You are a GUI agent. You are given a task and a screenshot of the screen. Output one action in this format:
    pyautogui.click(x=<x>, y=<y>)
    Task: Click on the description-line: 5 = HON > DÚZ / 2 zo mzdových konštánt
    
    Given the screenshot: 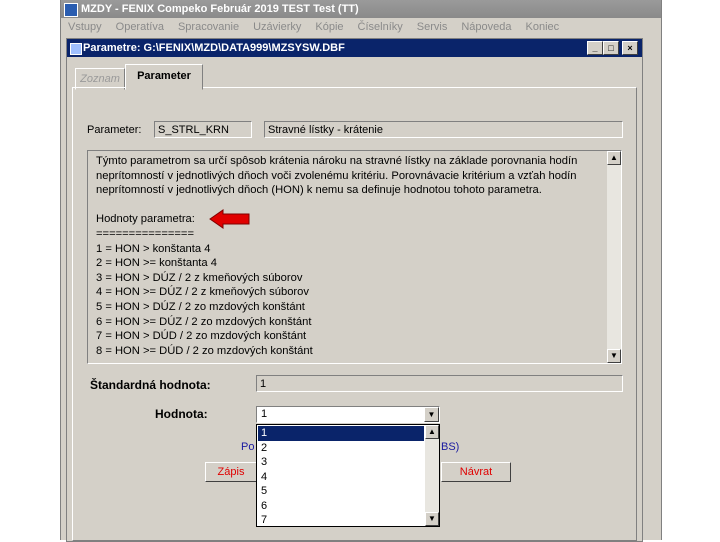 What is the action you would take?
    pyautogui.click(x=200, y=306)
    